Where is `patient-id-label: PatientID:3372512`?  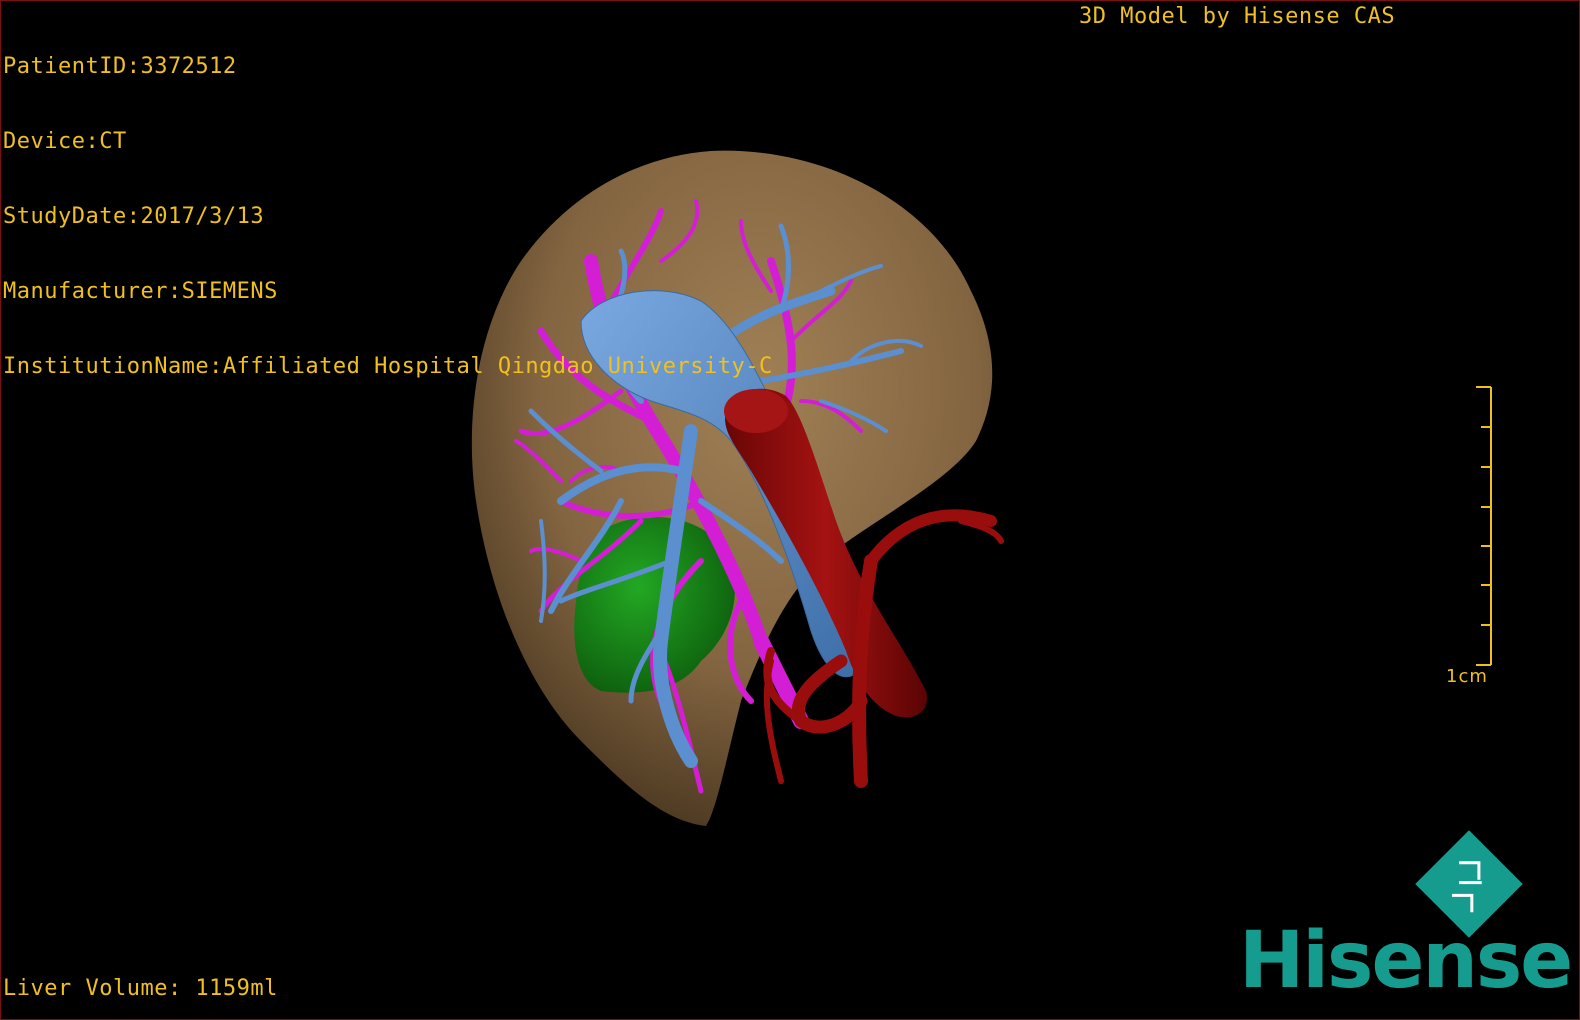
patient-id-label: PatientID:3372512 is located at coordinates (120, 66).